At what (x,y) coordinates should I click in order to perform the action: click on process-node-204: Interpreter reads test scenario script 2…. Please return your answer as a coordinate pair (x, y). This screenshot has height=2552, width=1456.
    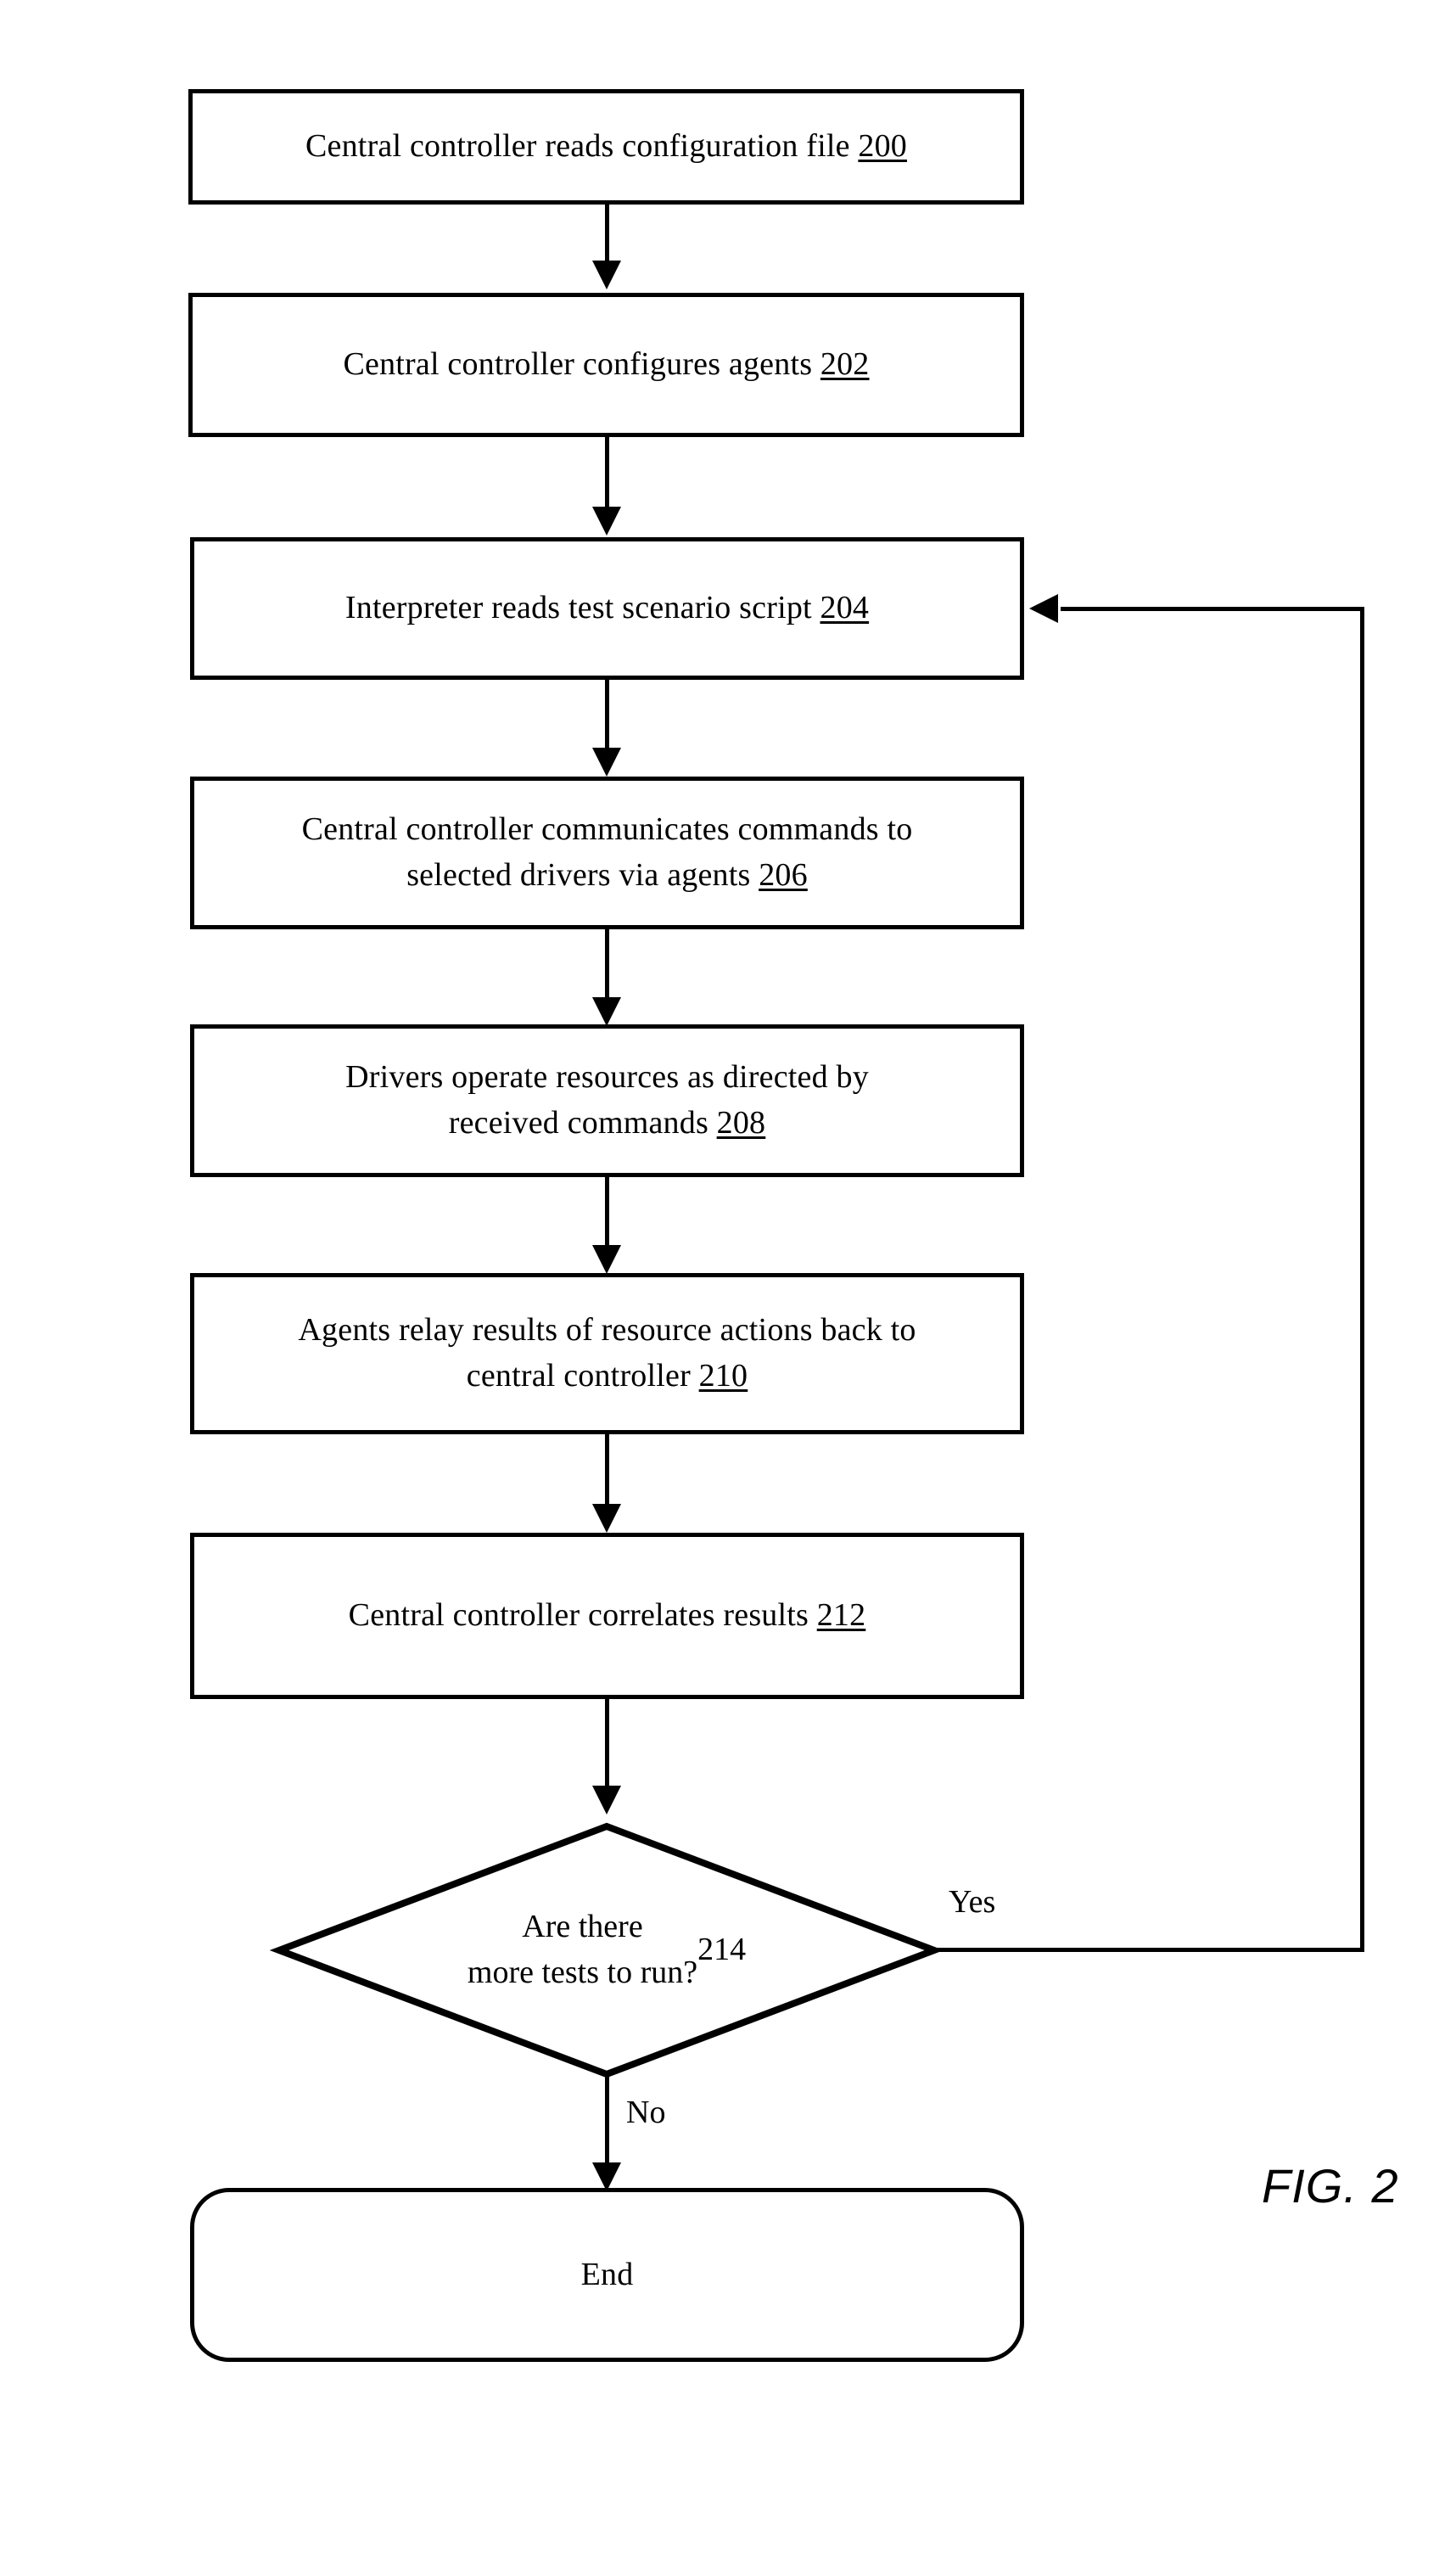
    Looking at the image, I should click on (607, 608).